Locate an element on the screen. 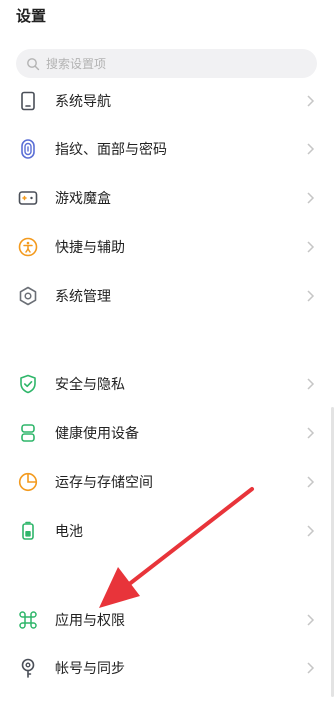  hourglass-icon is located at coordinates (28, 433).